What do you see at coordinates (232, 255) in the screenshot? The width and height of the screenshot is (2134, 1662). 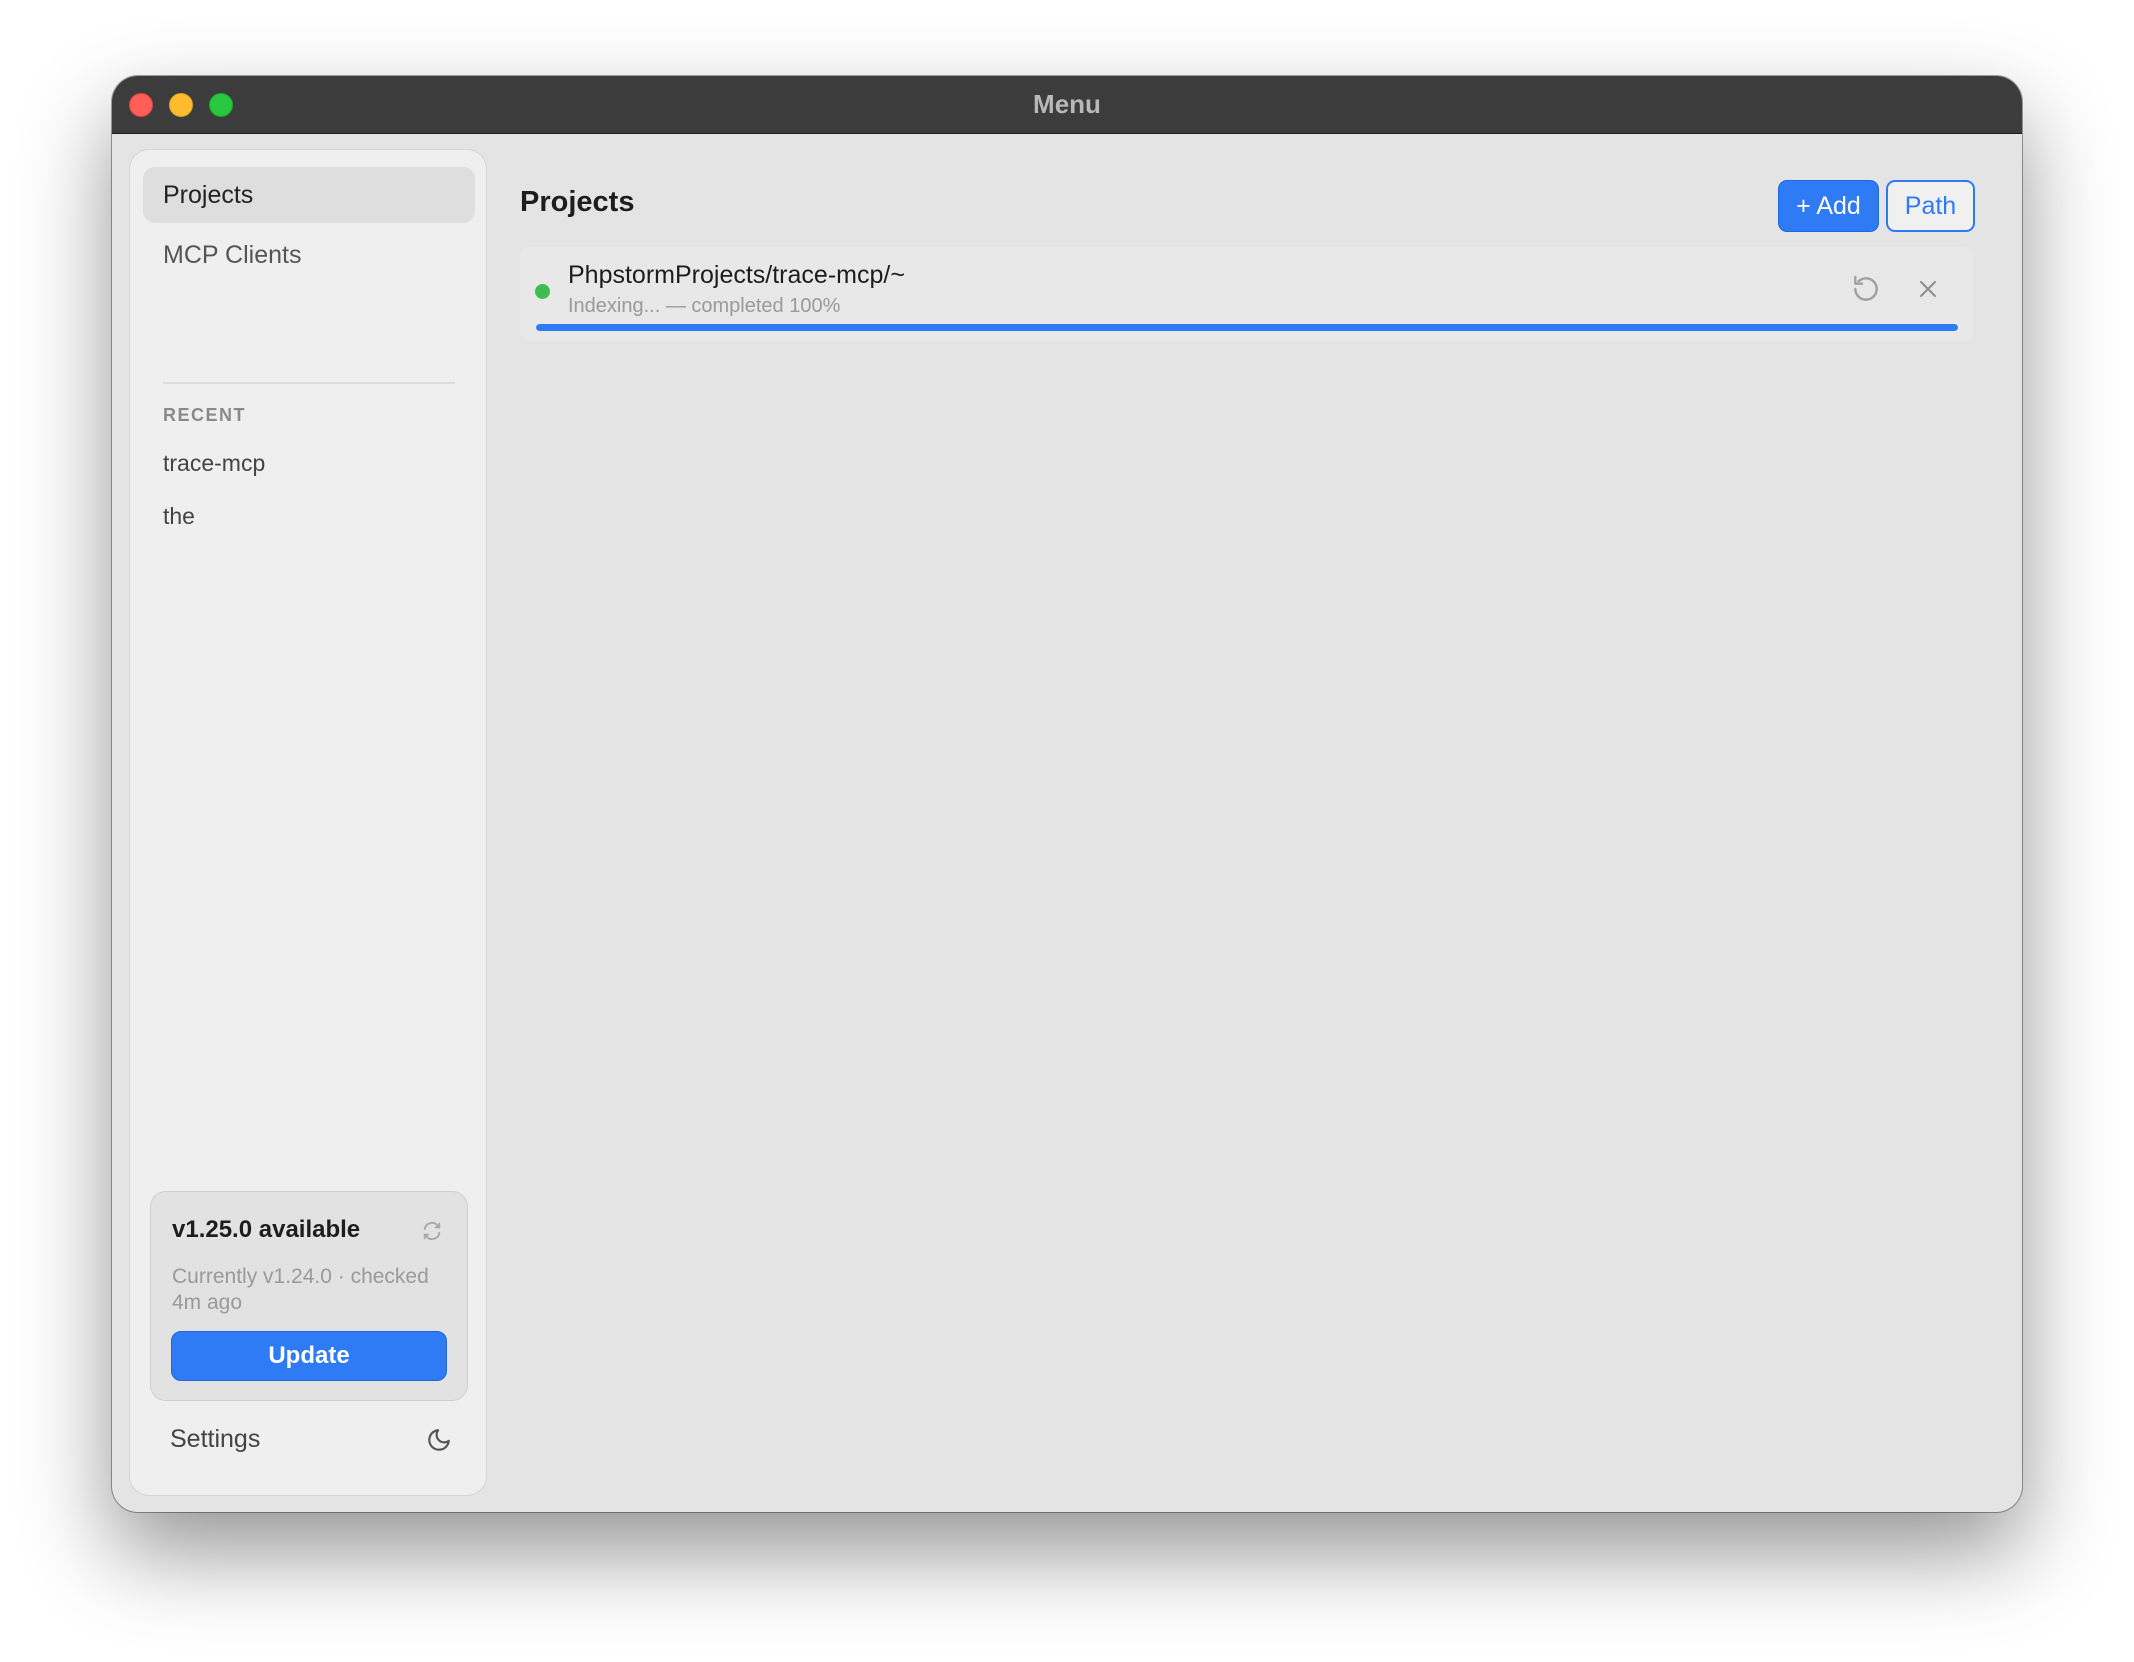 I see `sidebar-item-label: MCP Clients` at bounding box center [232, 255].